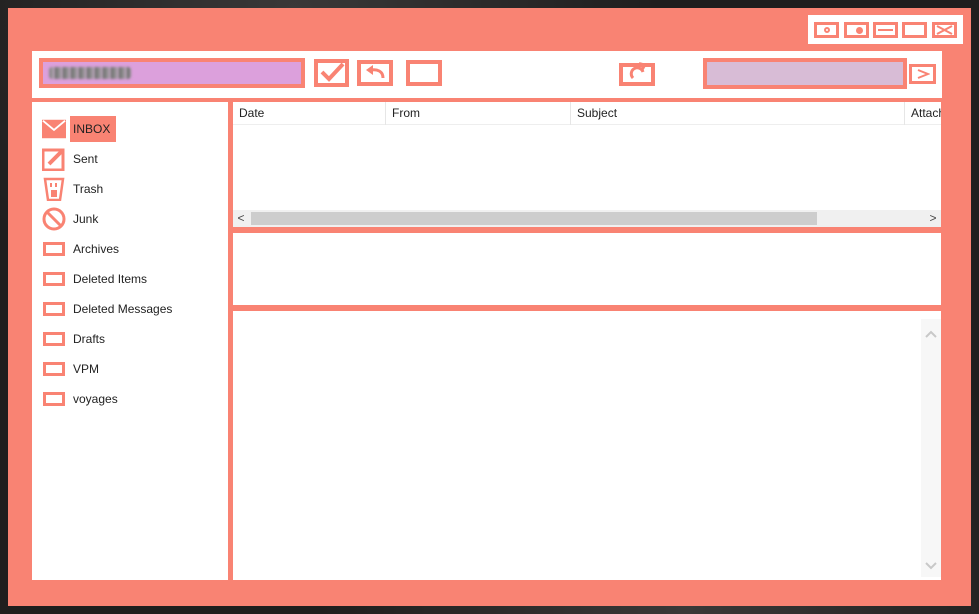 The height and width of the screenshot is (614, 979). I want to click on folder-label: INBOX, so click(93, 129).